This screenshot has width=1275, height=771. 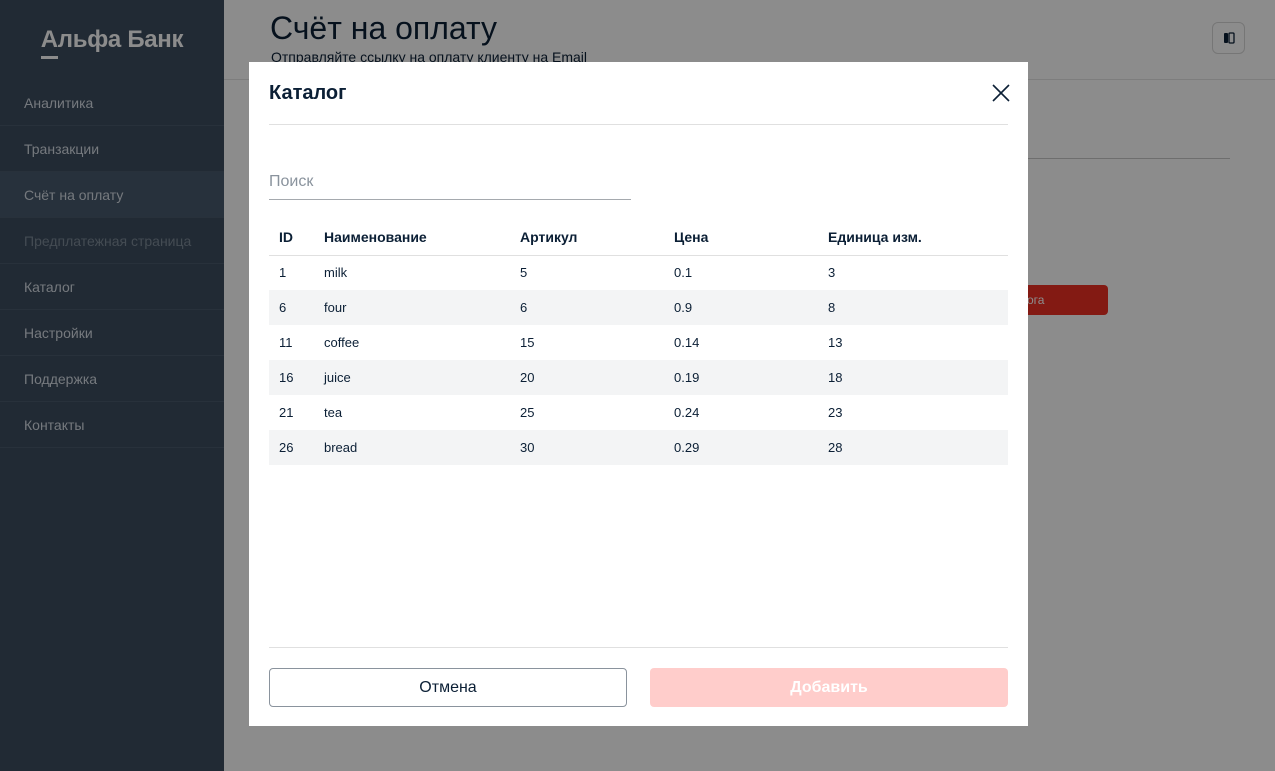 I want to click on cell-unit: 18, so click(x=918, y=377).